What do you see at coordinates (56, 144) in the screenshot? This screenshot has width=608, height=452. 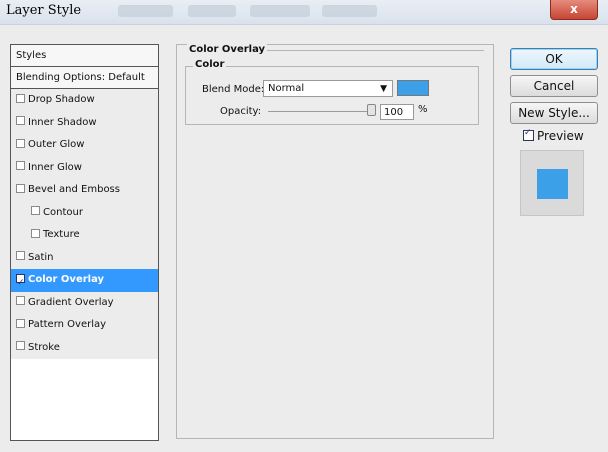 I see `effect-label: Outer Glow` at bounding box center [56, 144].